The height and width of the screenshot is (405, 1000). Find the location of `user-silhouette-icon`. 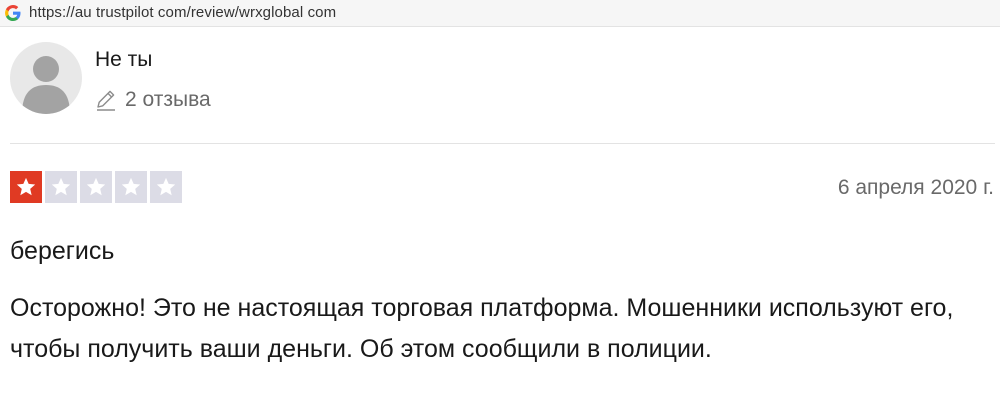

user-silhouette-icon is located at coordinates (46, 85).